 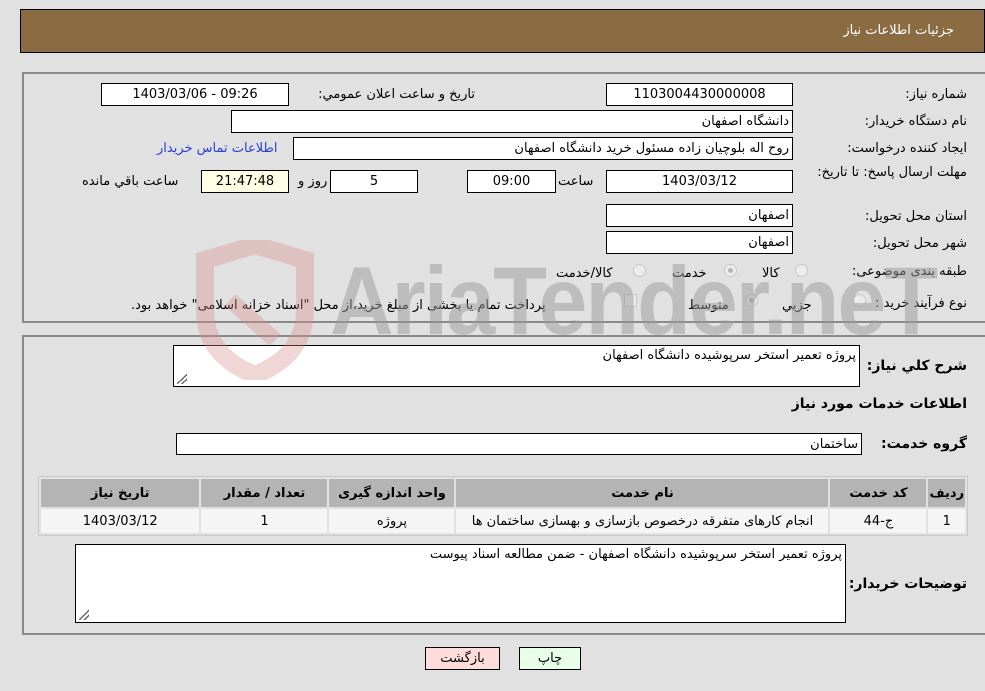 I want to click on city-field: اصفهان, so click(x=699, y=242).